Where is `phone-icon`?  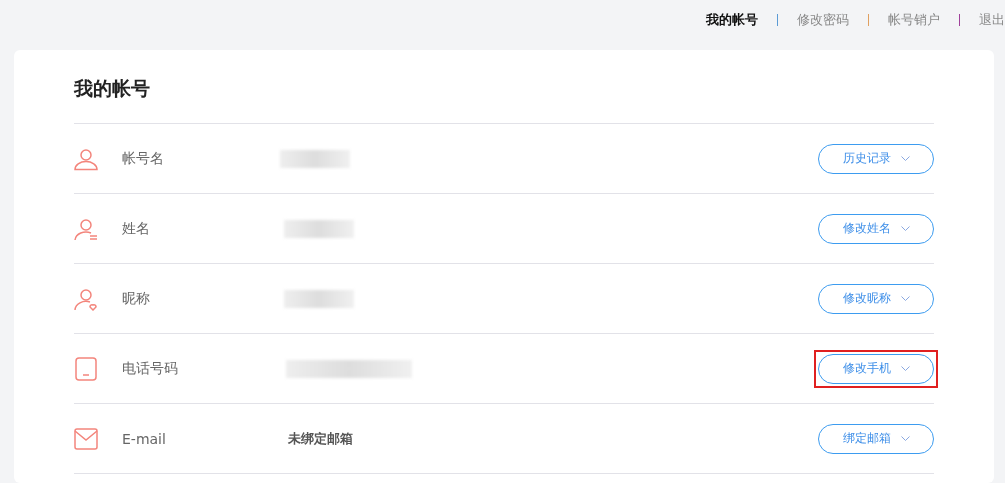
phone-icon is located at coordinates (86, 368).